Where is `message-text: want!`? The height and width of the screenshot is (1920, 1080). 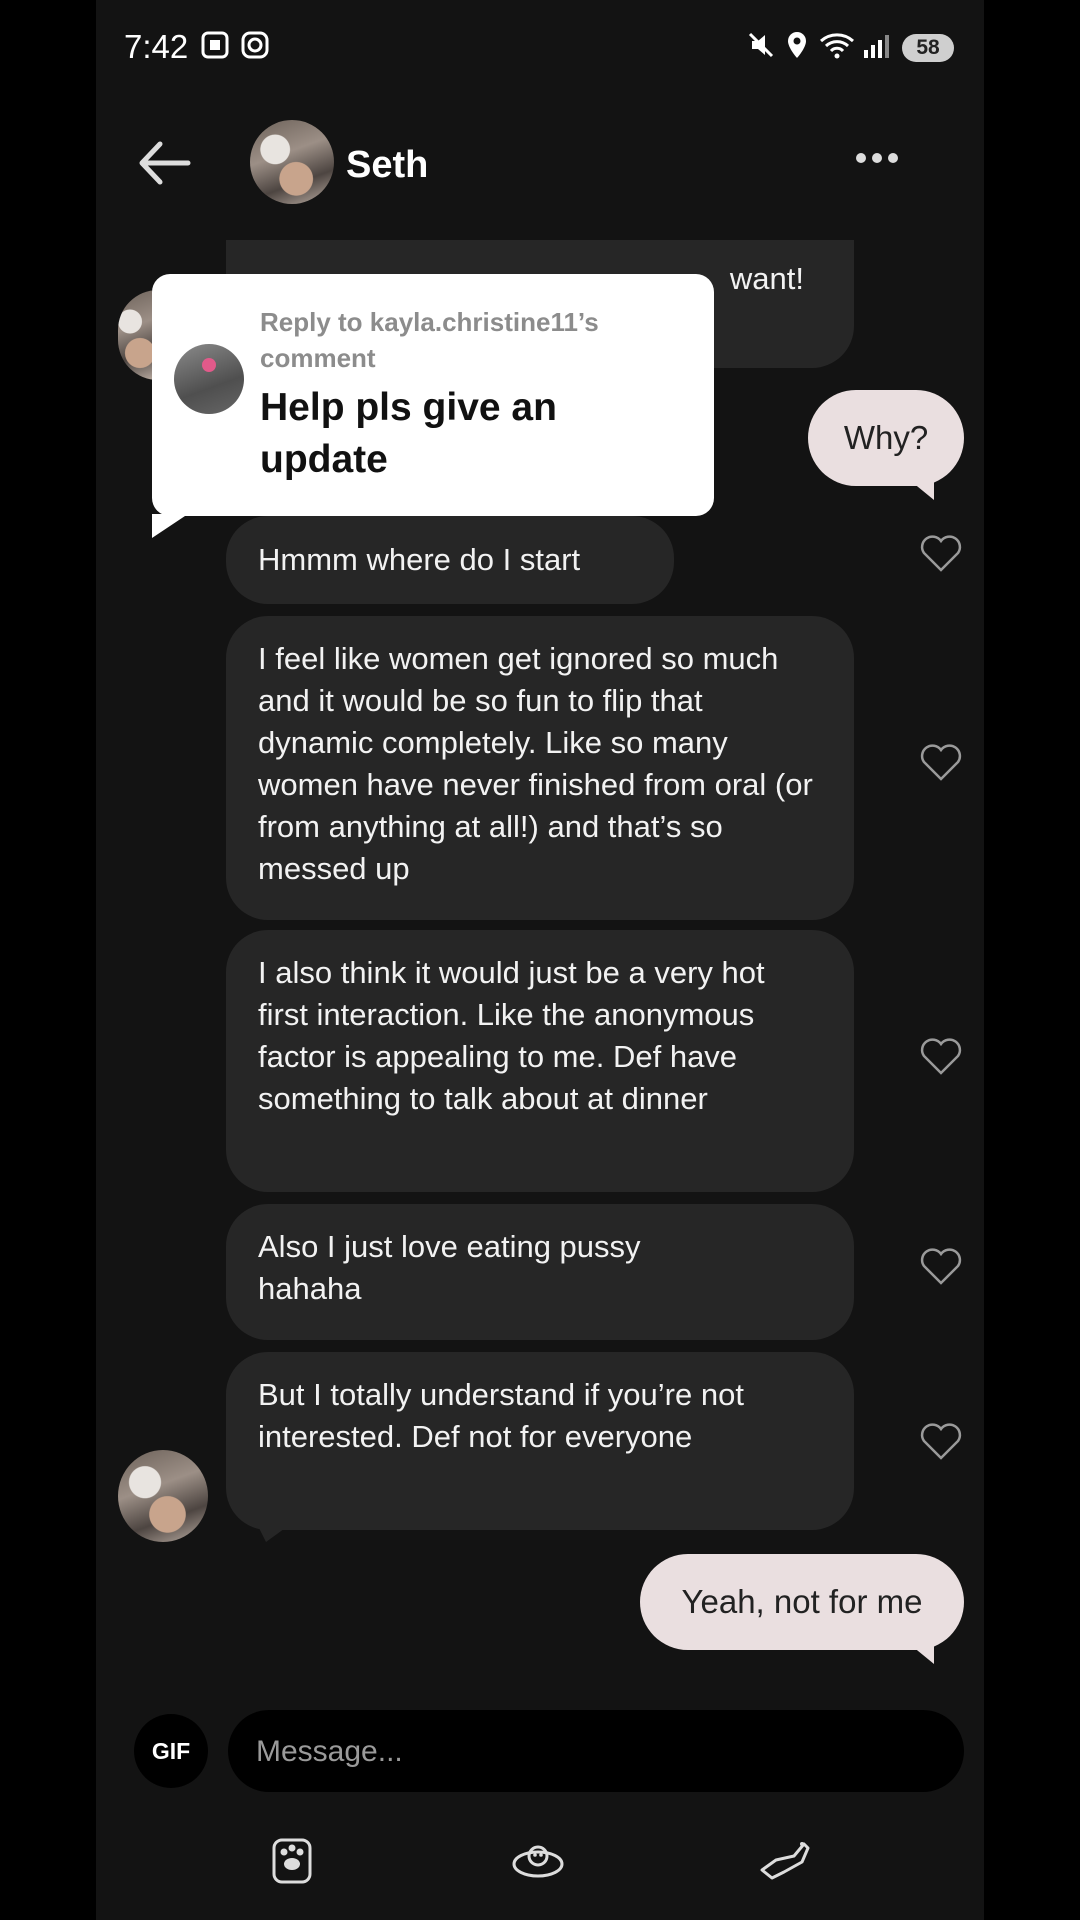
message-text: want! is located at coordinates (766, 278).